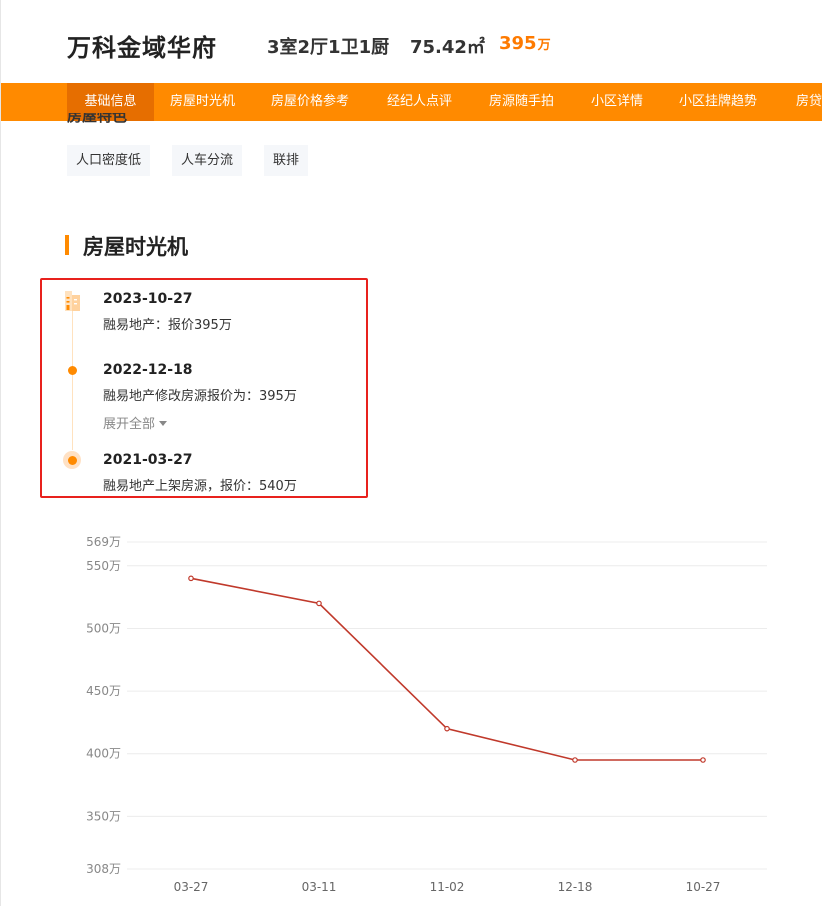  What do you see at coordinates (103, 542) in the screenshot?
I see `y-tick-label: 569万` at bounding box center [103, 542].